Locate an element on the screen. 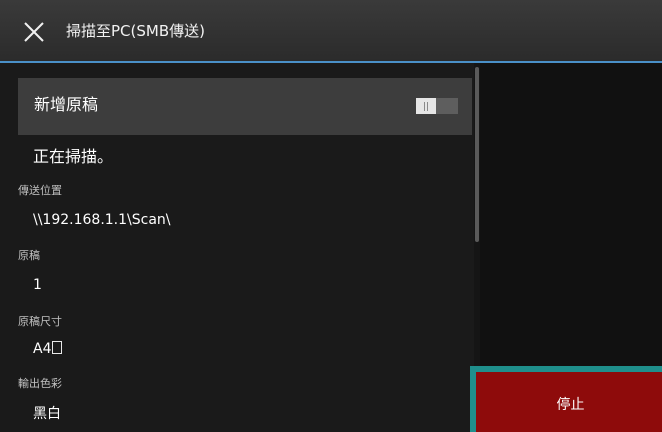 This screenshot has height=432, width=662. stop-button-focus: 停止 is located at coordinates (566, 399).